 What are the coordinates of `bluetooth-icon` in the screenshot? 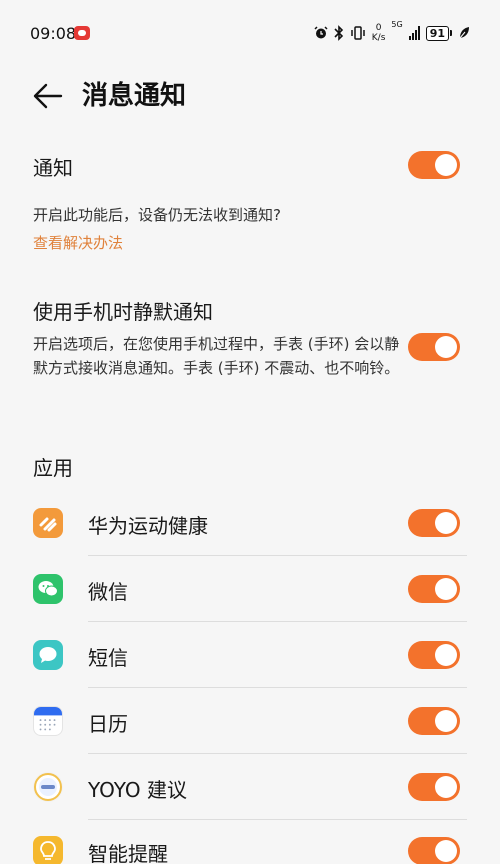 It's located at (338, 33).